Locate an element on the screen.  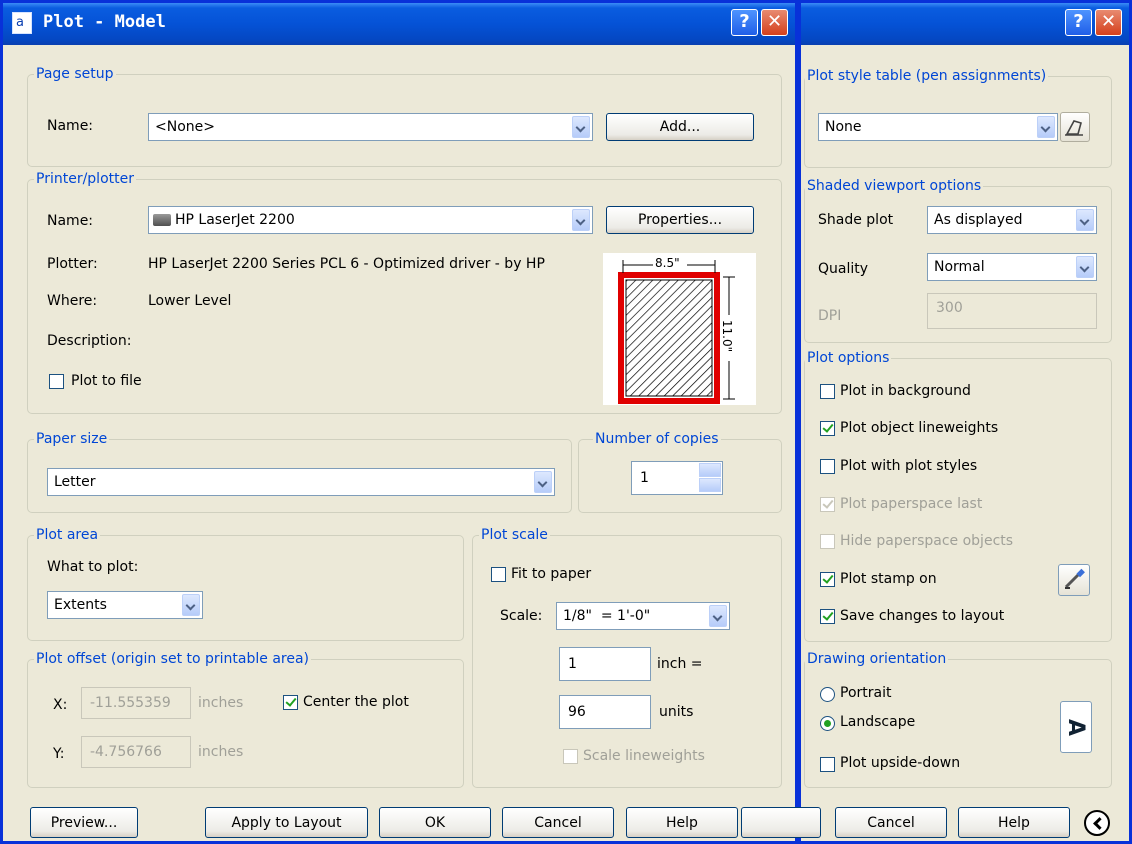
plot-stamp-settings-icon is located at coordinates (1074, 580).